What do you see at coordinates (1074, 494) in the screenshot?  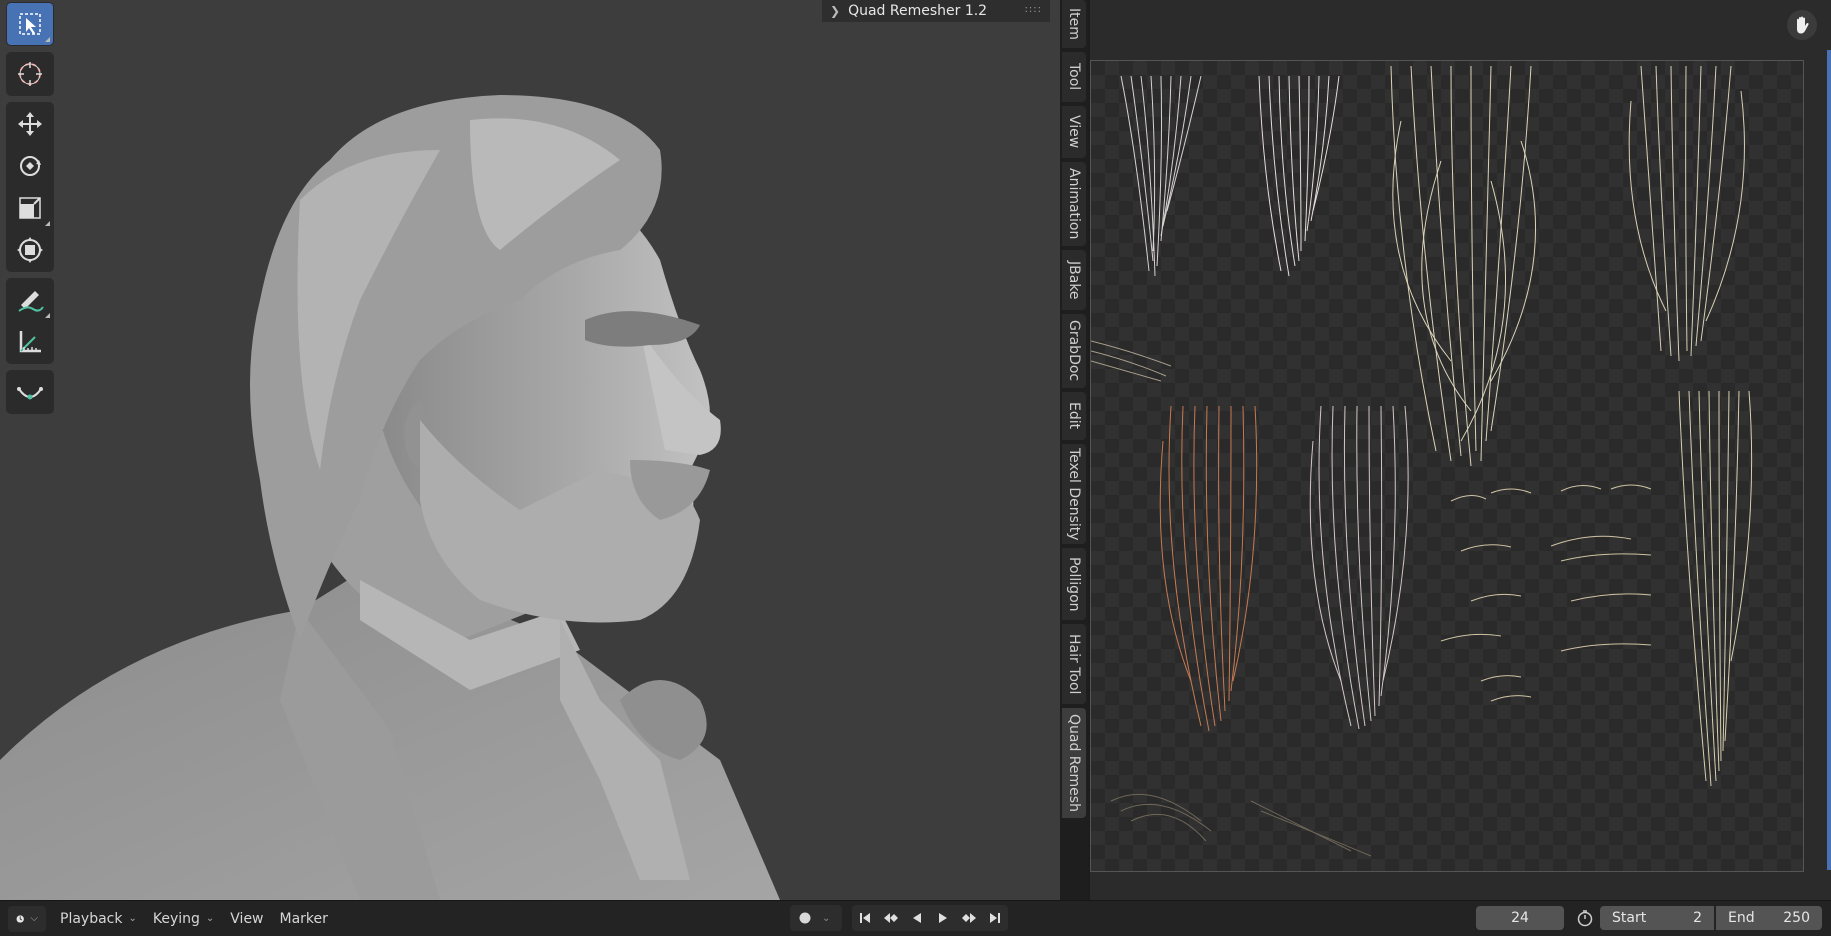 I see `tab-texel-density: Texel Density` at bounding box center [1074, 494].